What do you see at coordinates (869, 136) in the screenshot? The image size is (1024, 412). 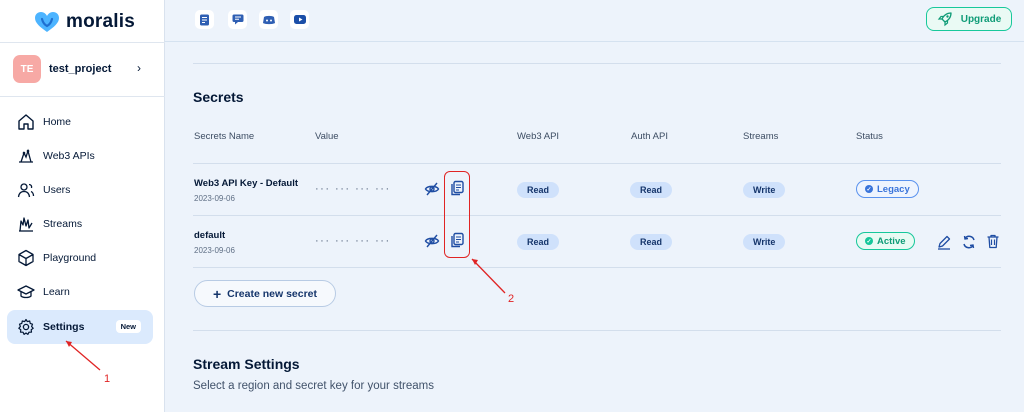 I see `column-header: Status` at bounding box center [869, 136].